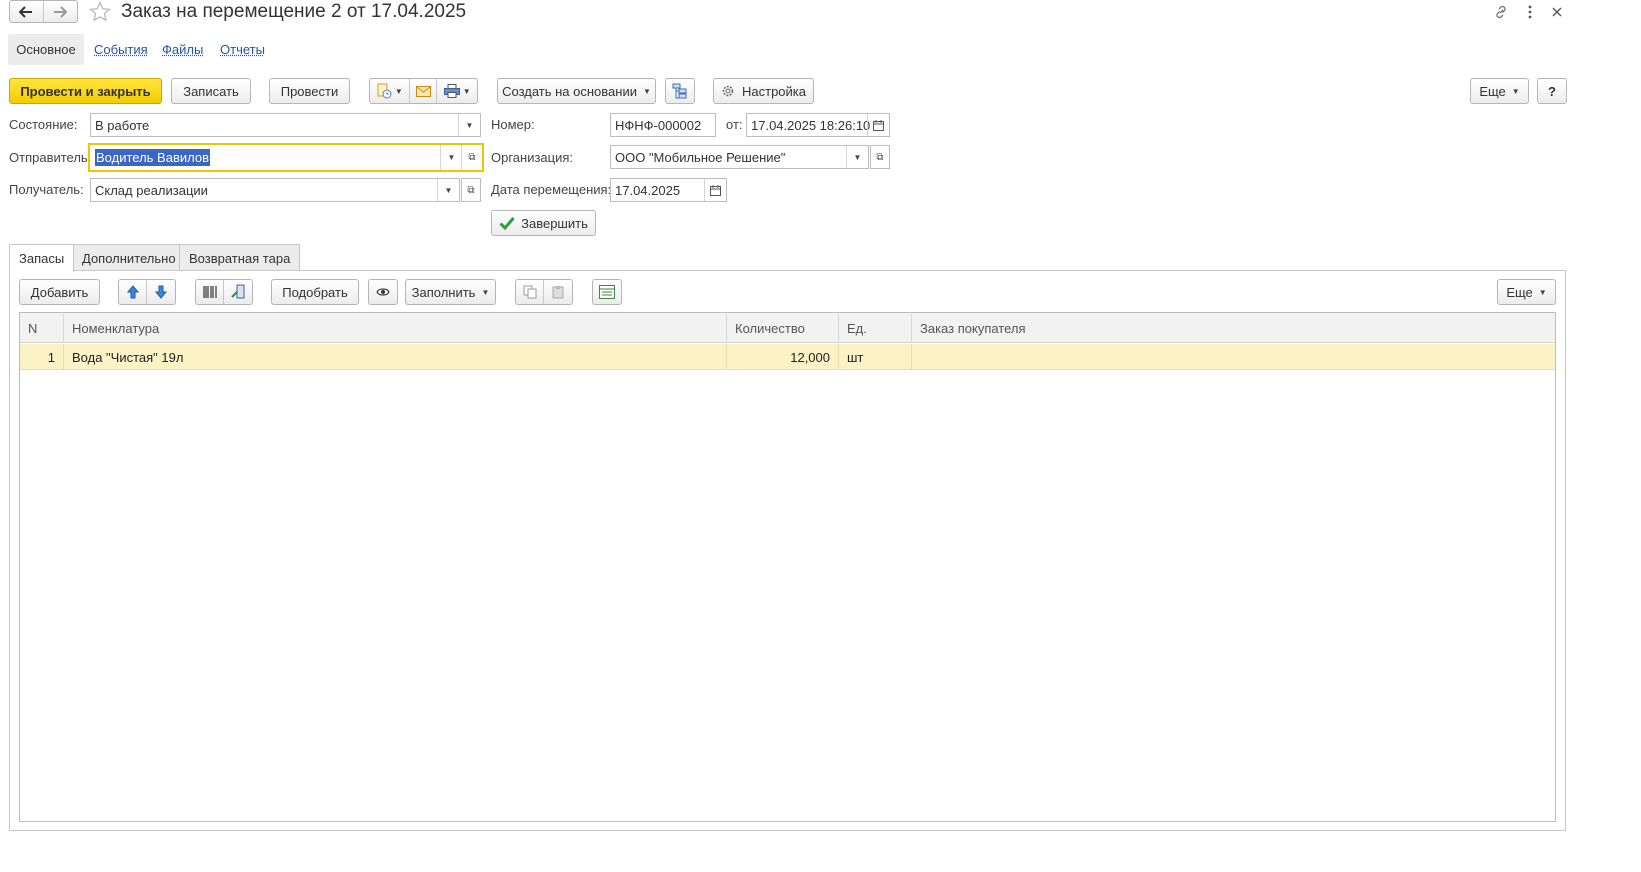 The width and height of the screenshot is (1641, 872). I want to click on close-icon, so click(1557, 12).